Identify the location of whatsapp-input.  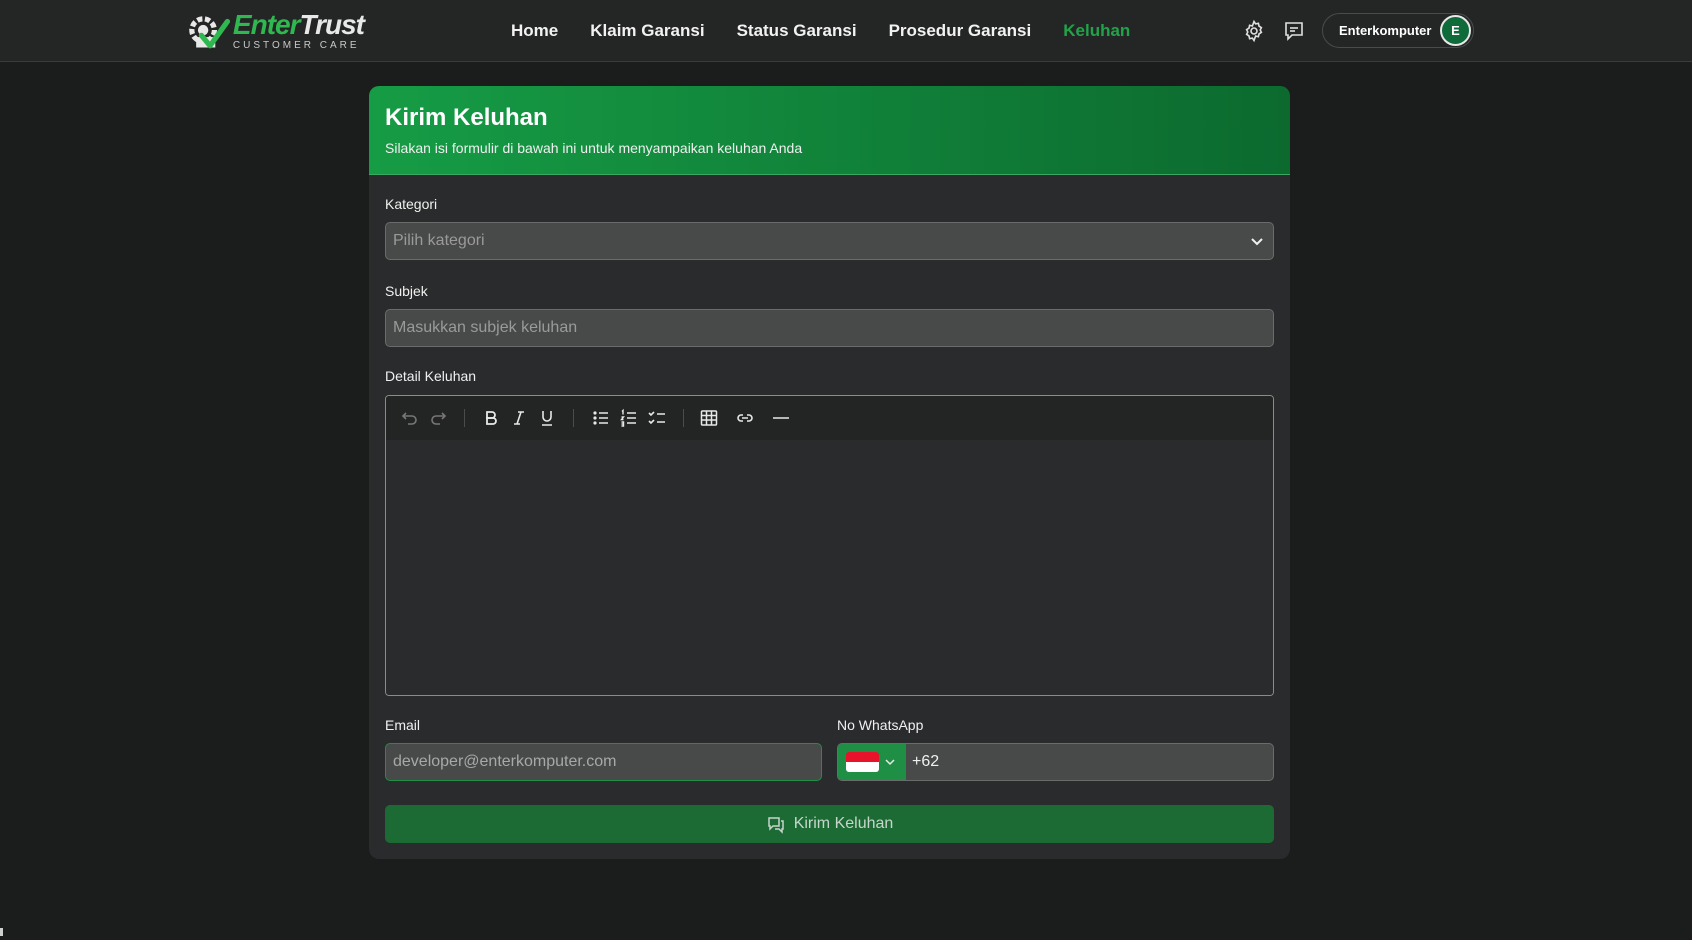
(1092, 762).